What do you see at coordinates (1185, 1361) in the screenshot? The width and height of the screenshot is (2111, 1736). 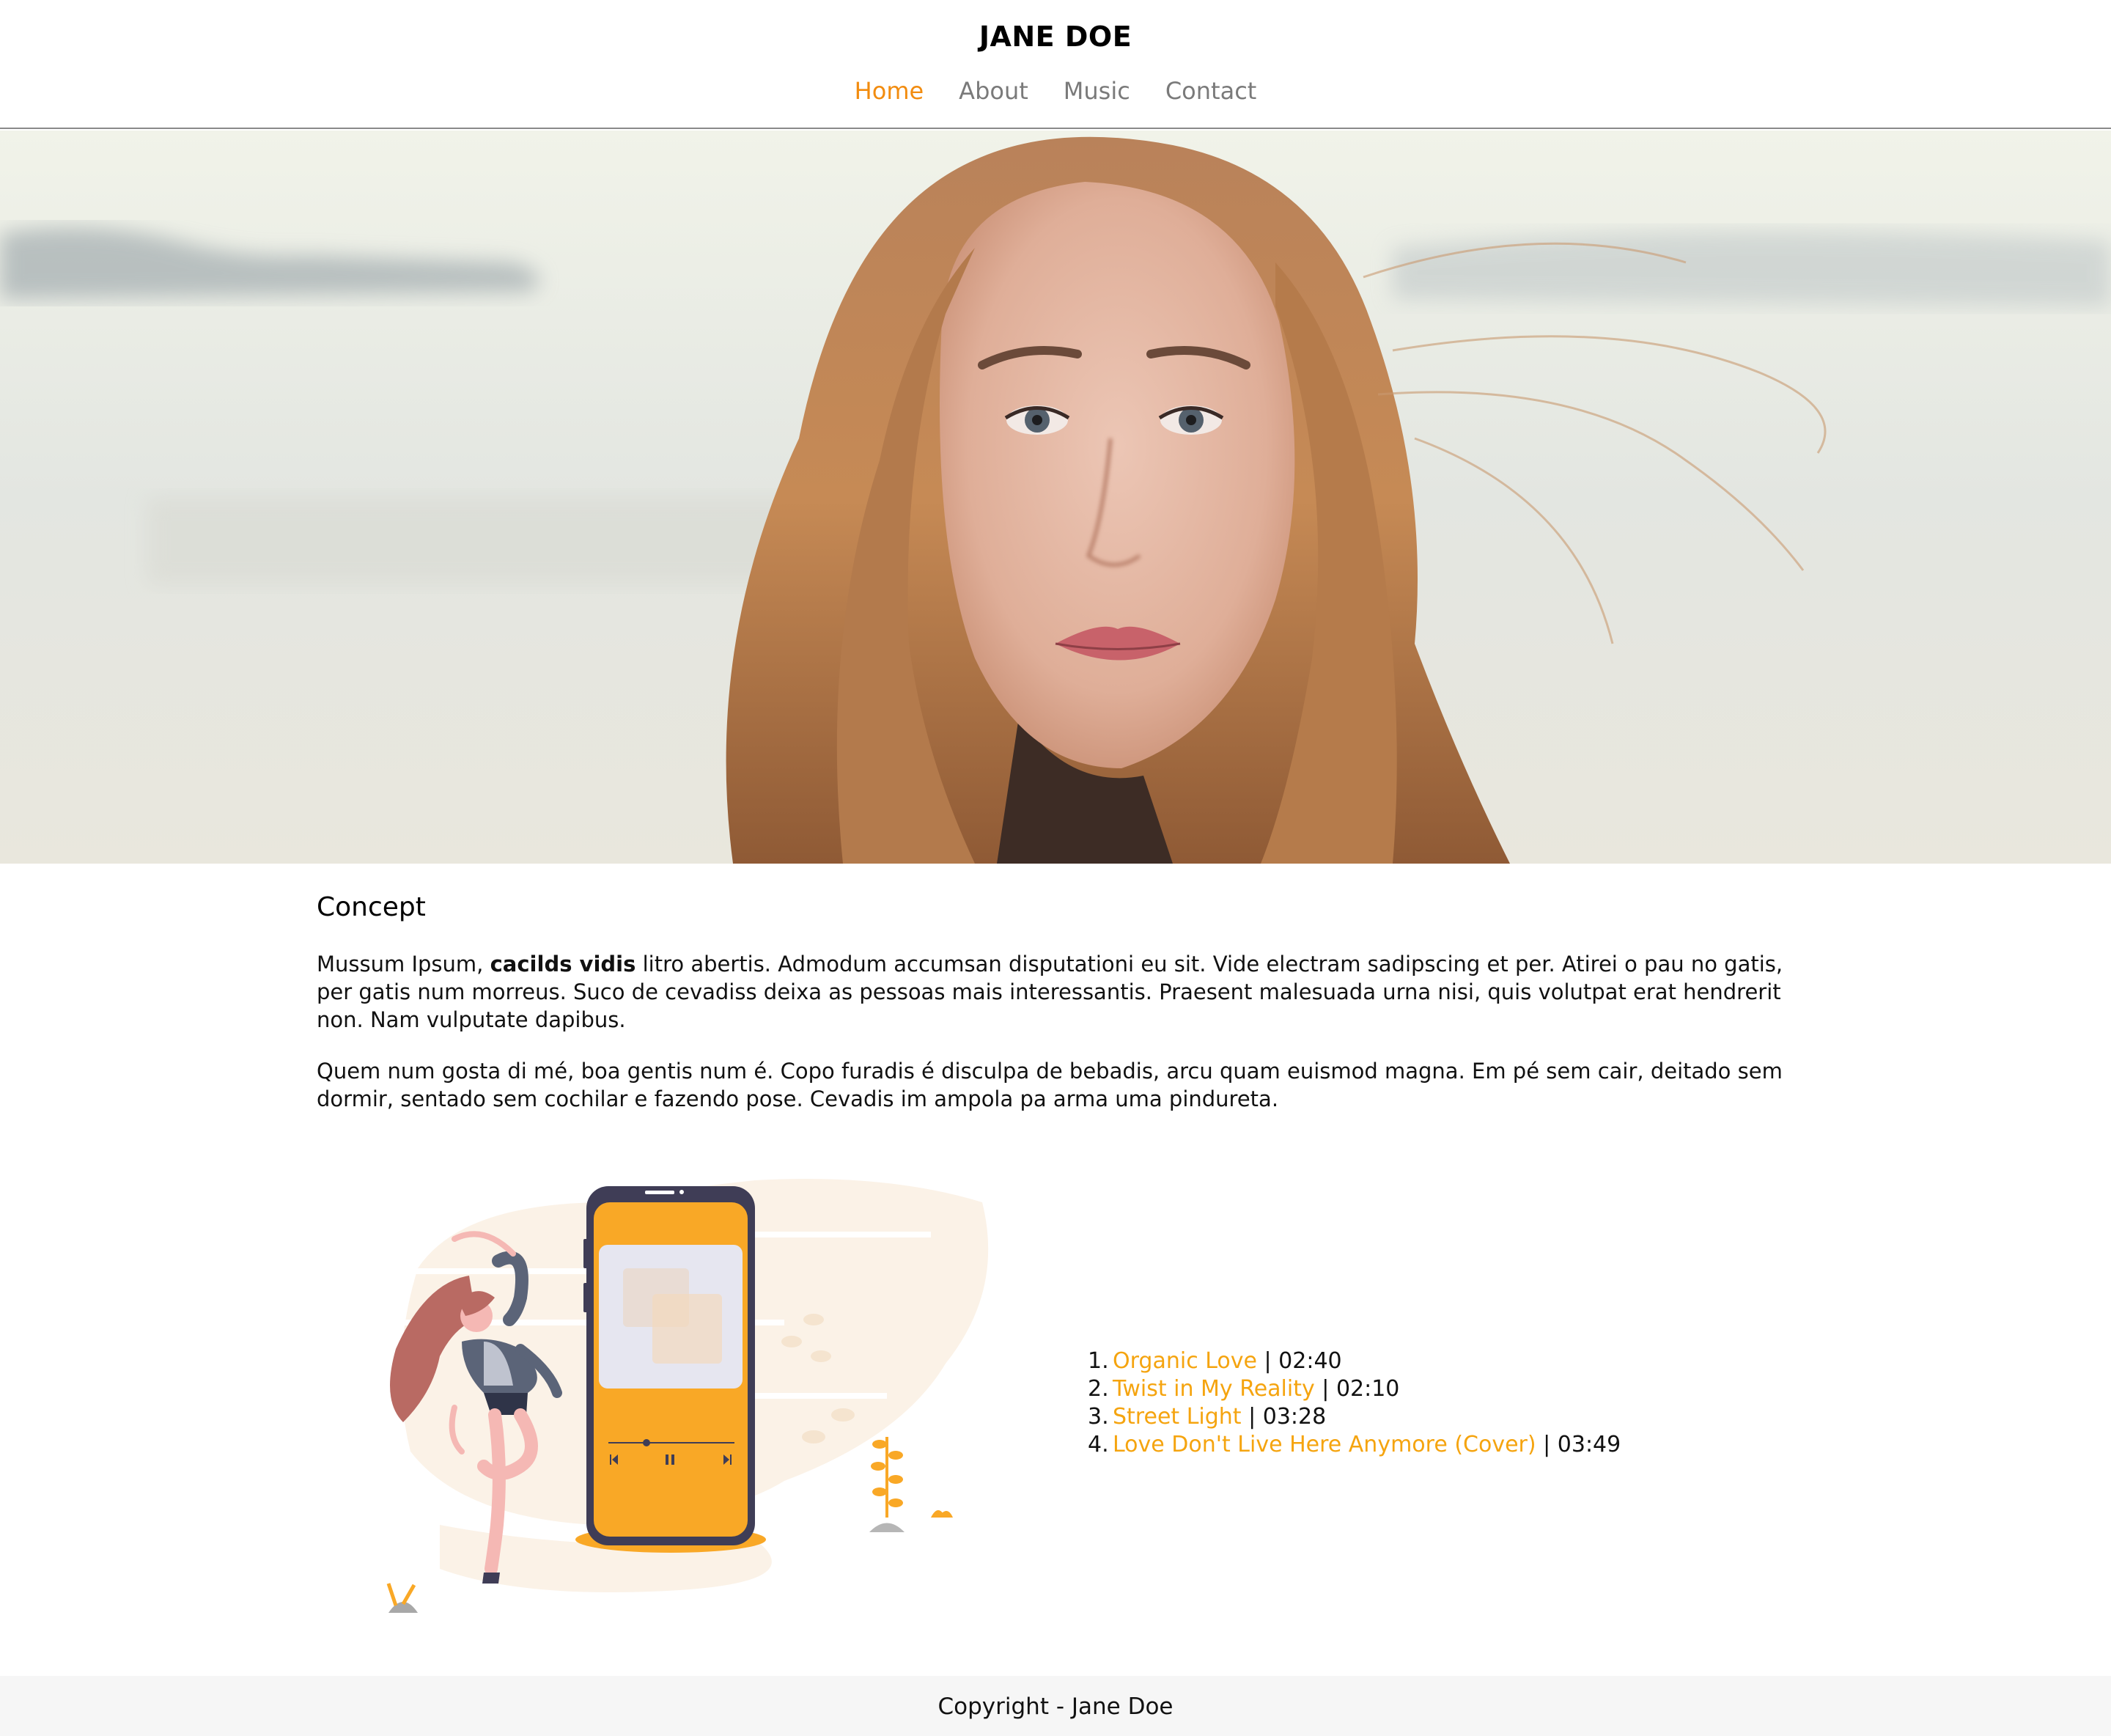 I see `track-link: Organic Love` at bounding box center [1185, 1361].